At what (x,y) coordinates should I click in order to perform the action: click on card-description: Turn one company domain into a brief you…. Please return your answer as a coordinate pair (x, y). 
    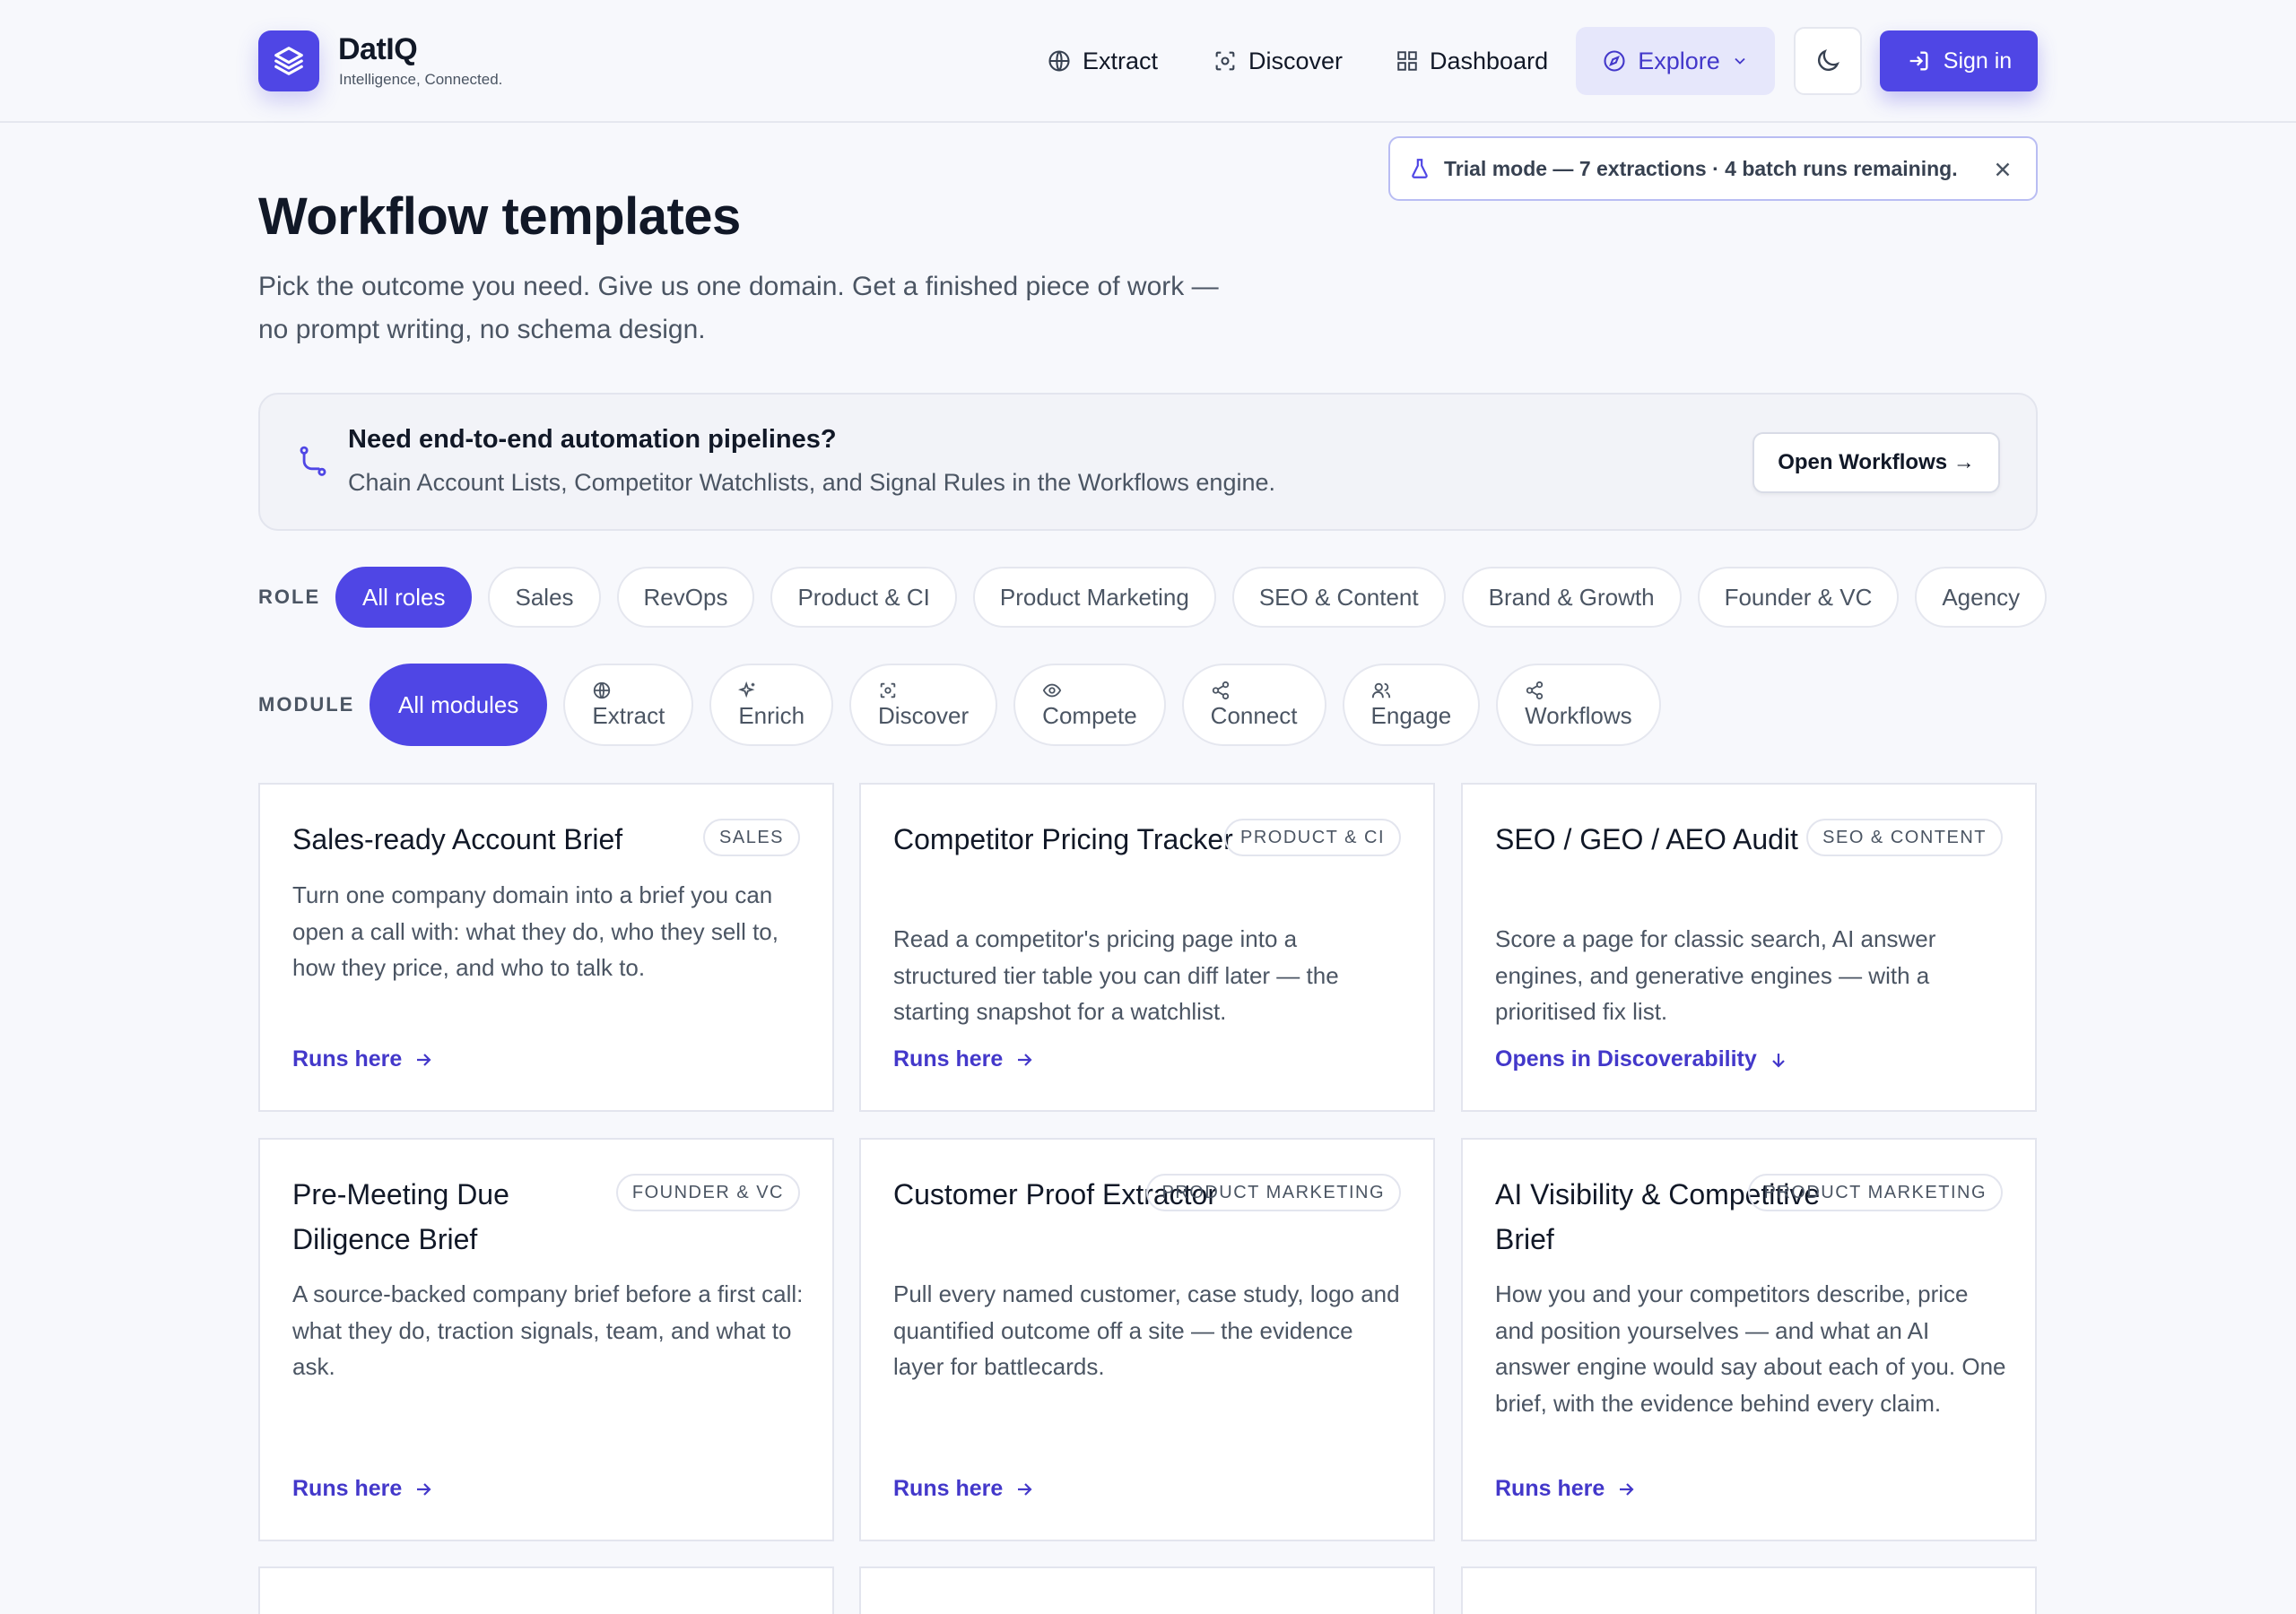
    Looking at the image, I should click on (535, 931).